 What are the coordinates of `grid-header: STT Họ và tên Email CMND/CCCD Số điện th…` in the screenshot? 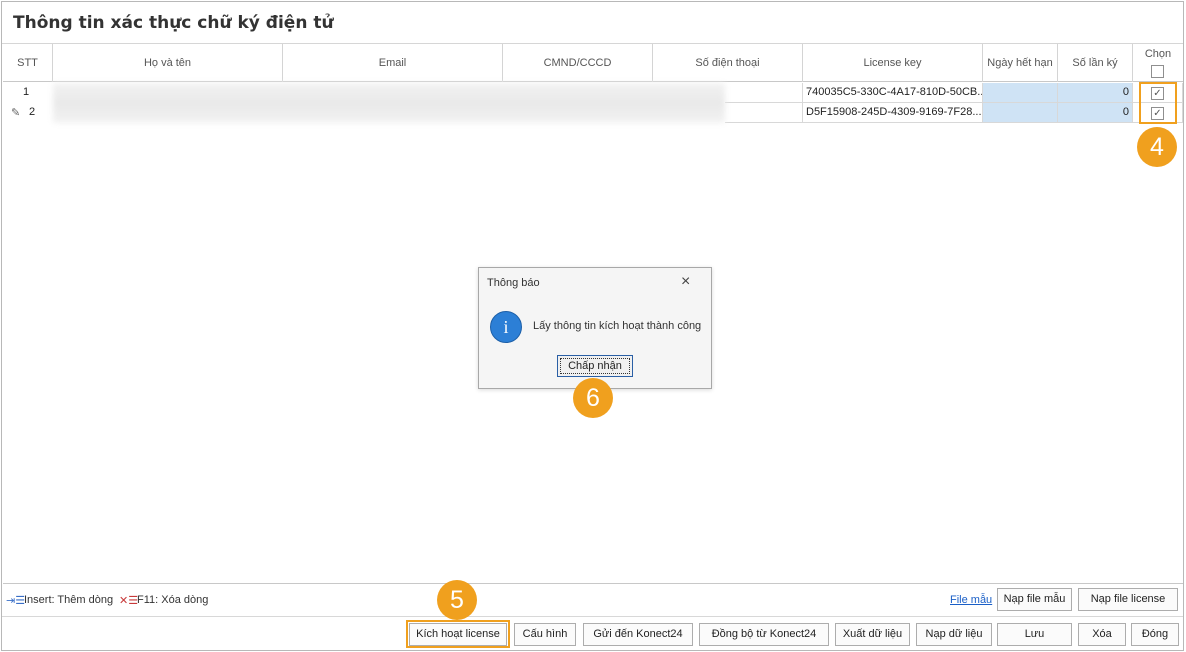 It's located at (593, 63).